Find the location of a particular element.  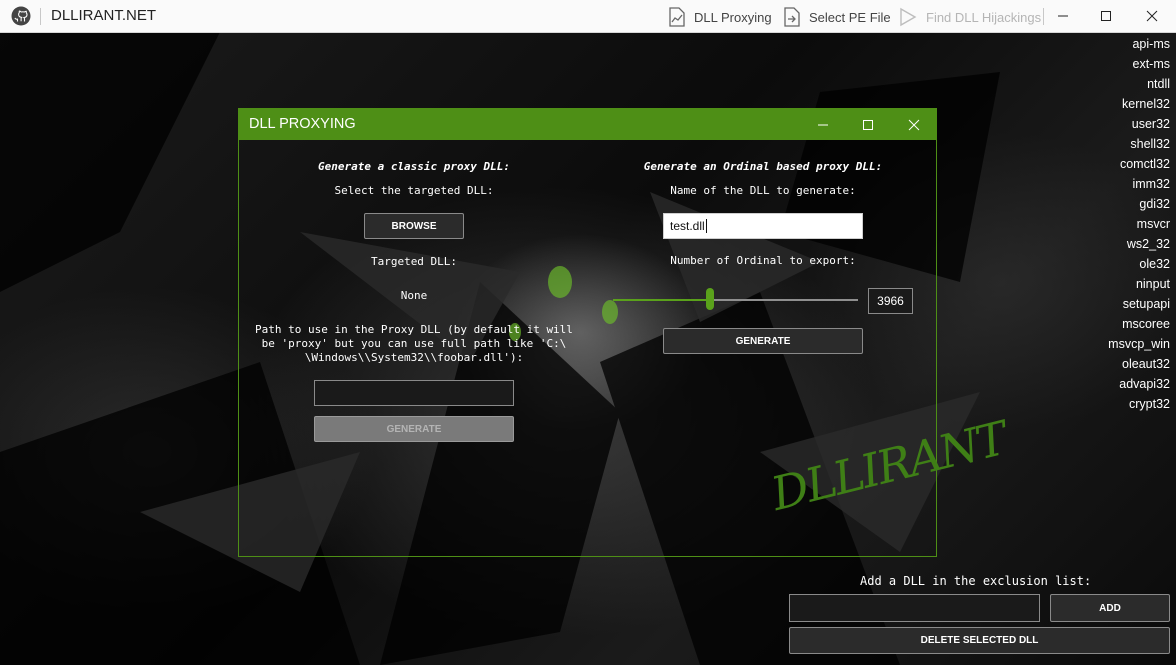

dialog-maximize-button is located at coordinates (868, 124).